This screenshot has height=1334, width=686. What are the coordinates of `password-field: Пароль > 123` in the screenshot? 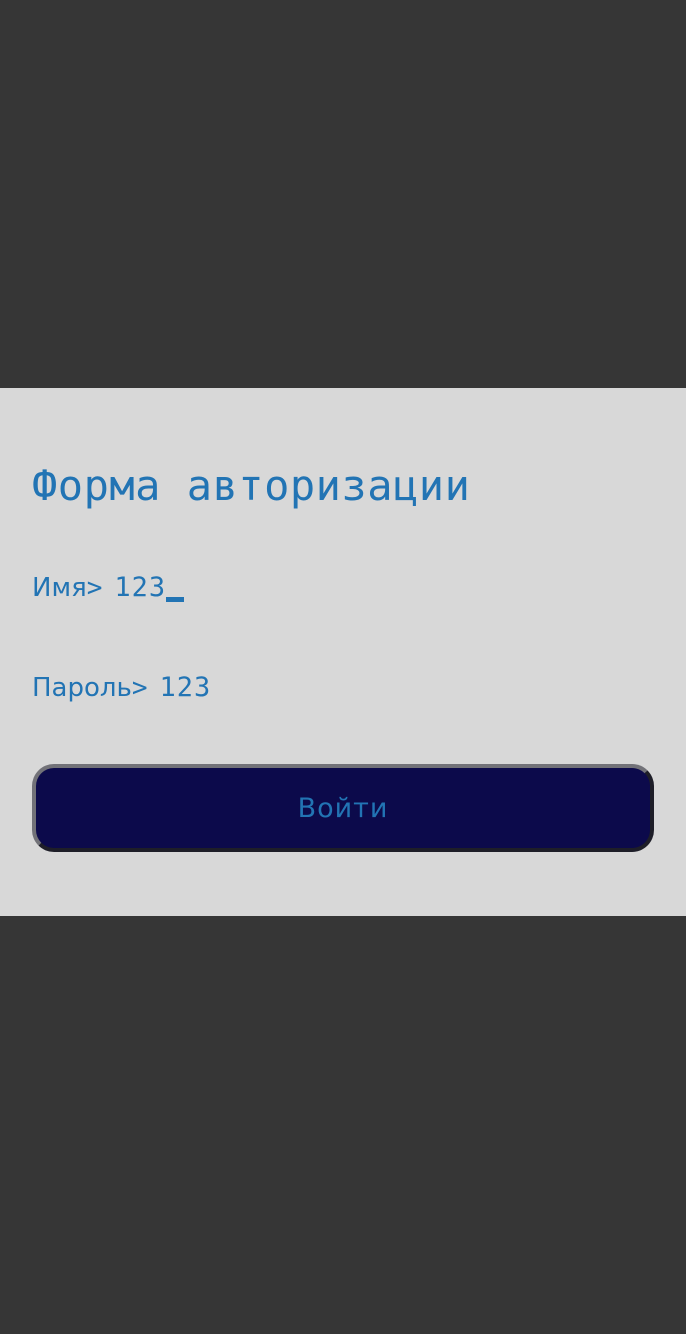 It's located at (121, 688).